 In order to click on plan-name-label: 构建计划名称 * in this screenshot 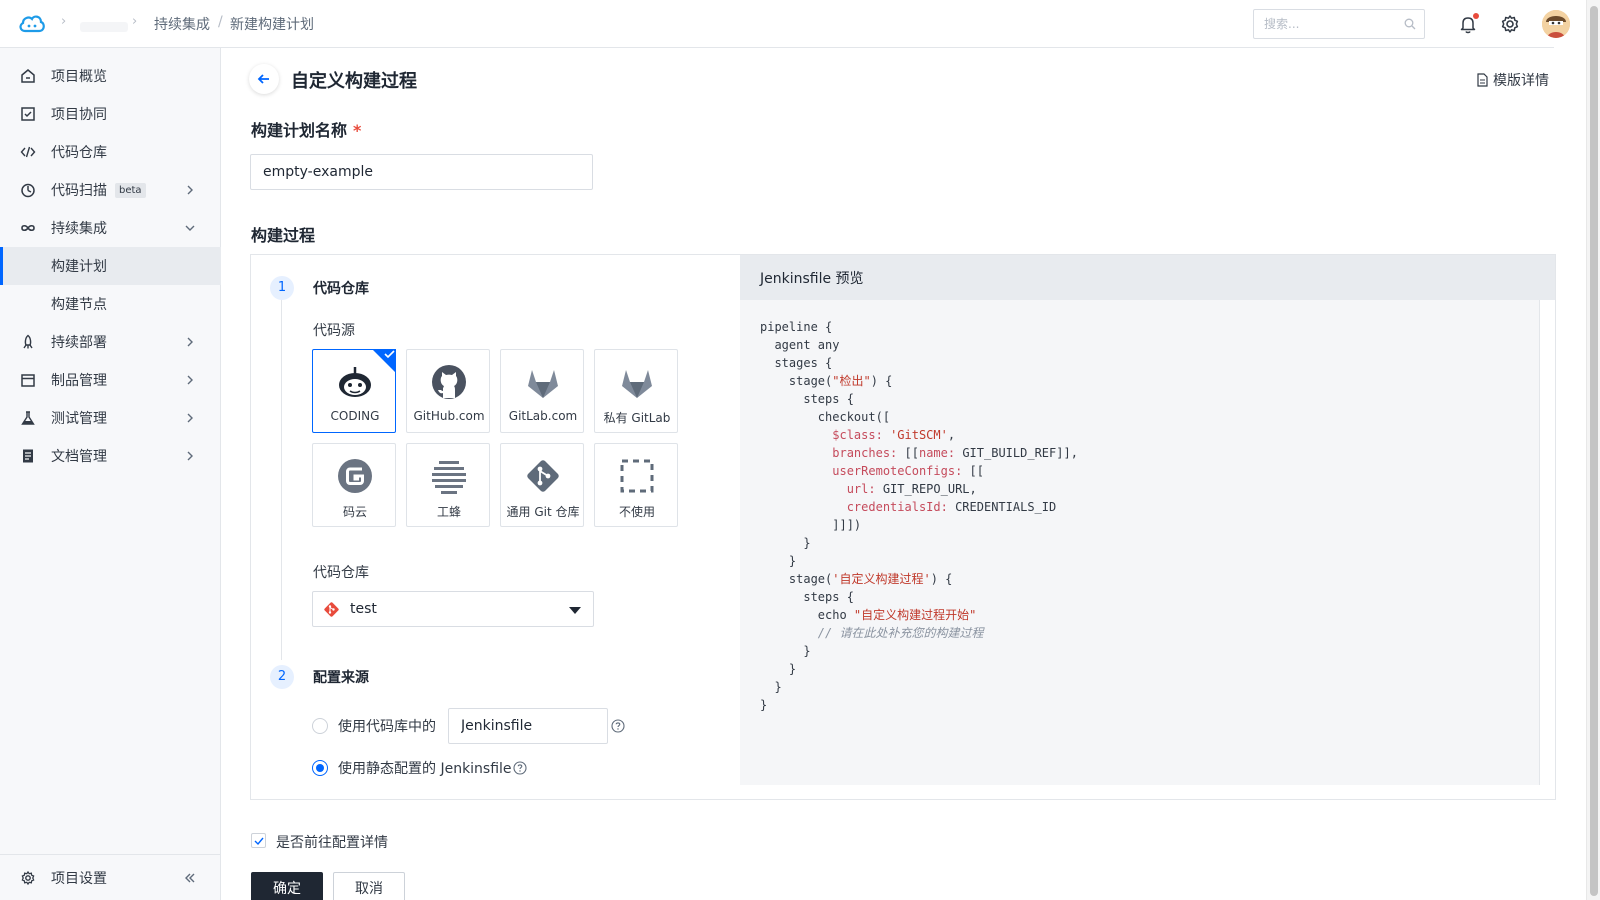, I will do `click(306, 129)`.